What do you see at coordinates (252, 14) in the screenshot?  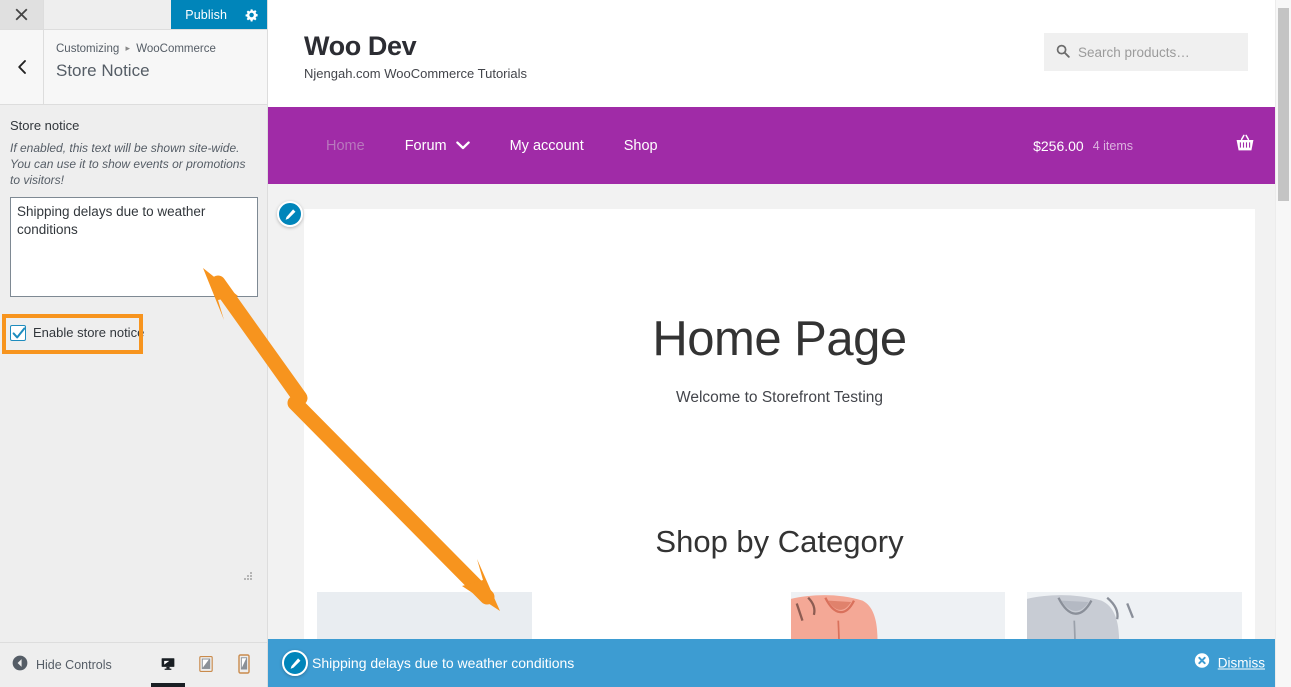 I see `gear-icon` at bounding box center [252, 14].